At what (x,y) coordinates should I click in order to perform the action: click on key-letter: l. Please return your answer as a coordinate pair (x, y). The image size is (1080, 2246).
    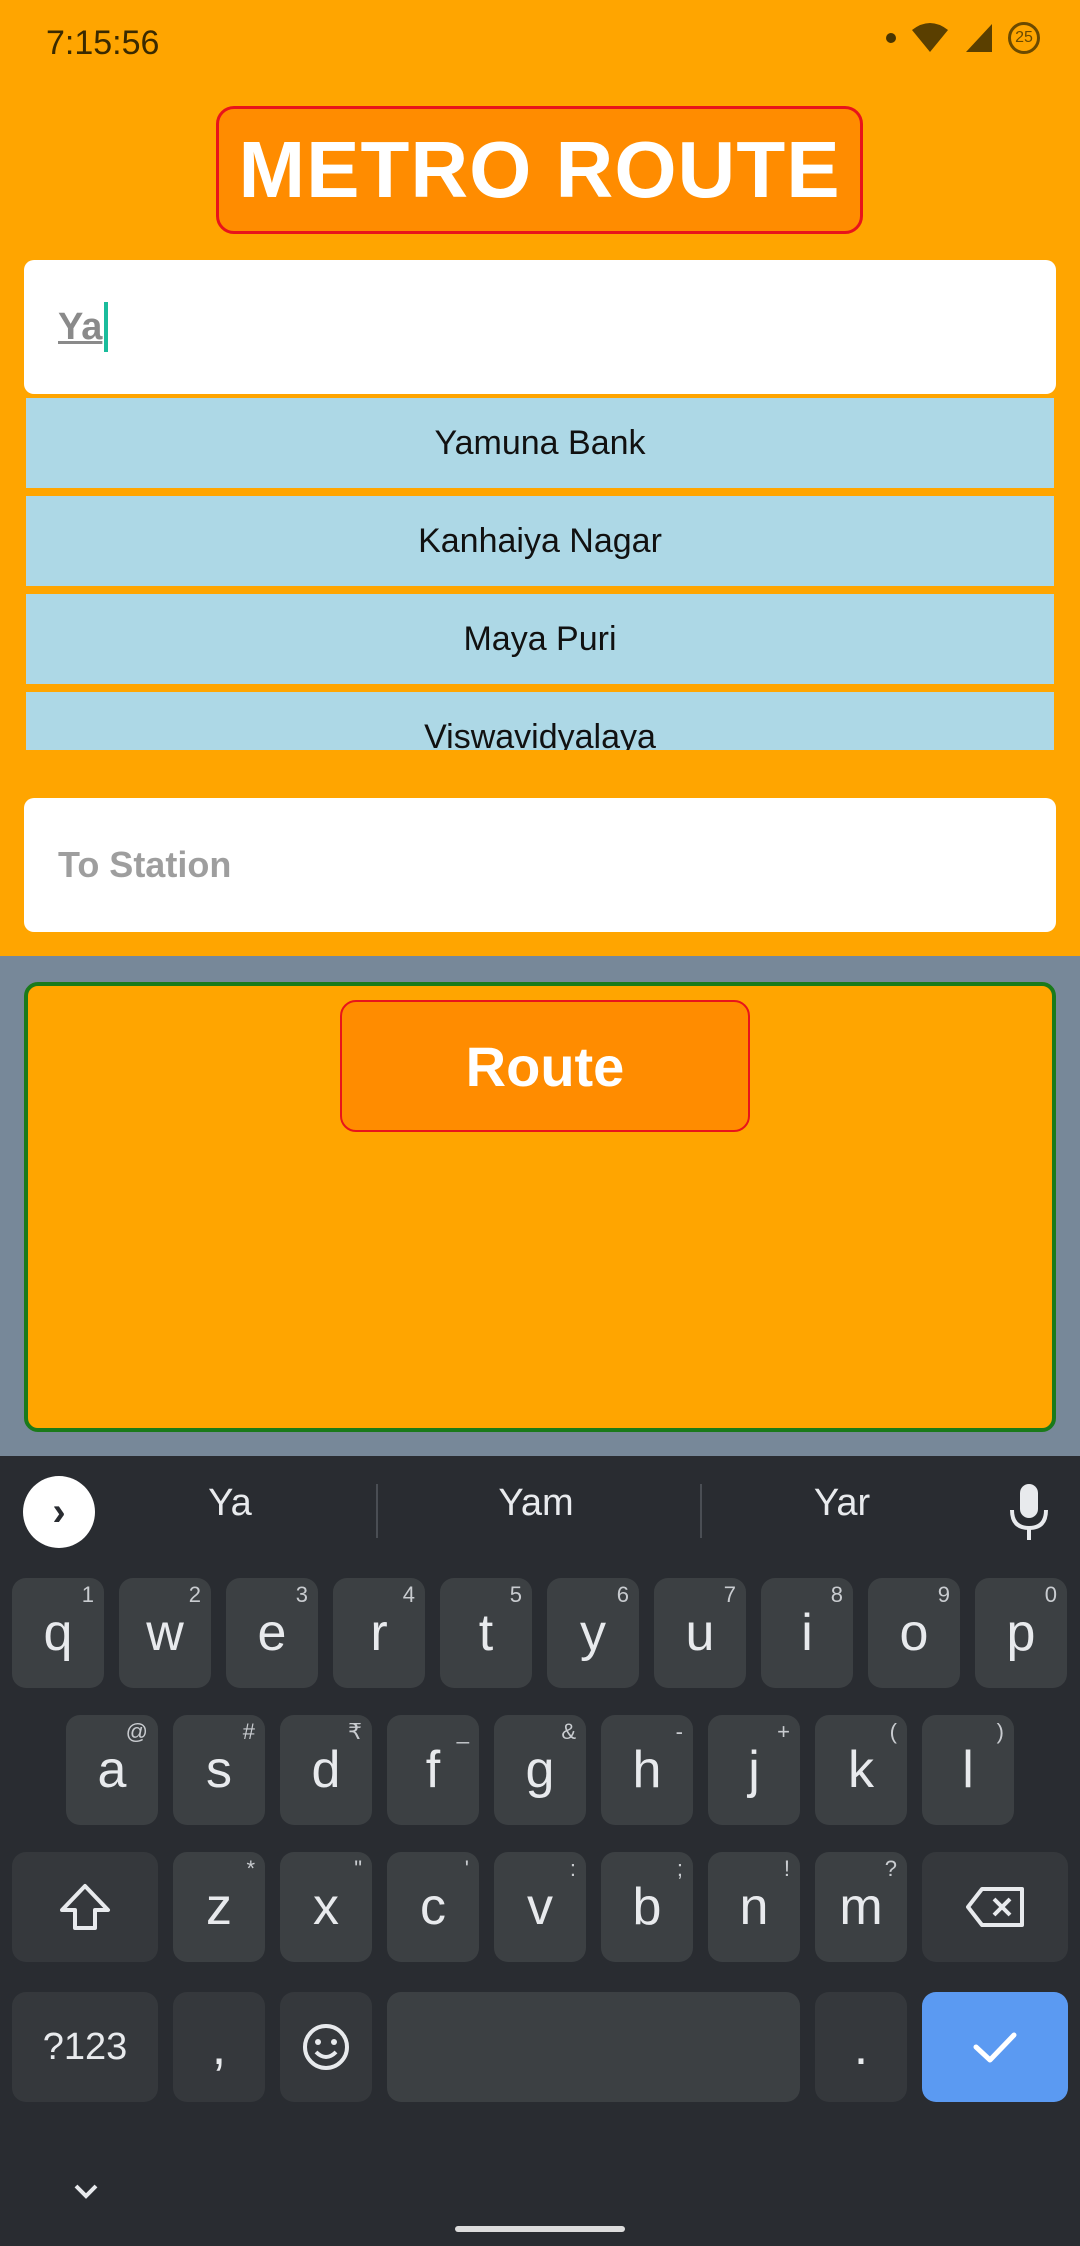
    Looking at the image, I should click on (968, 1770).